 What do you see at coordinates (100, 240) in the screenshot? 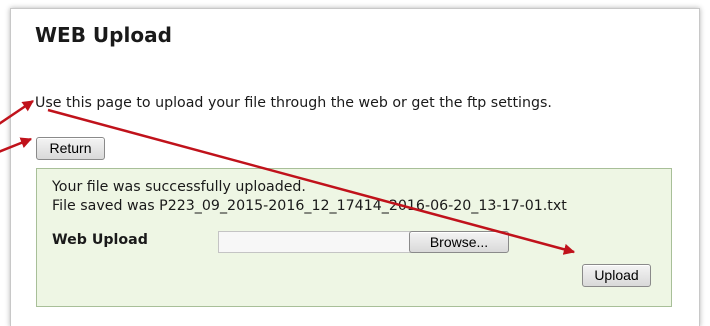
I see `web-upload-label: Web Upload` at bounding box center [100, 240].